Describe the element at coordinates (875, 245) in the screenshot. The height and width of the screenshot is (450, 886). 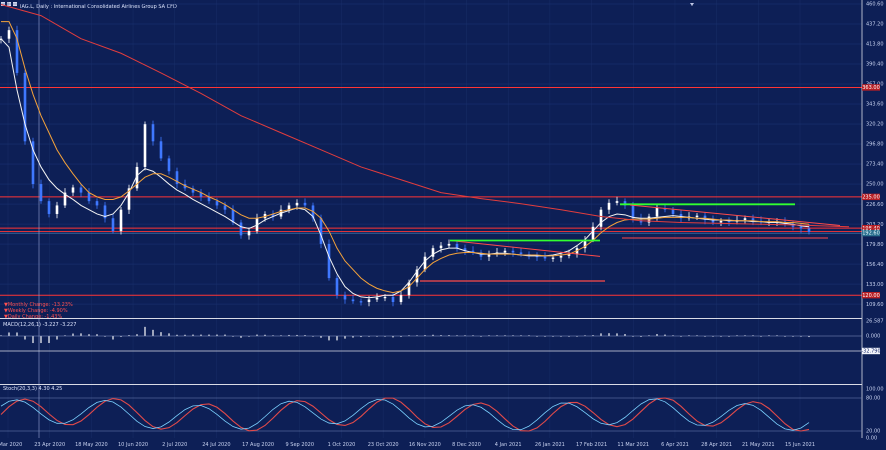
I see `price-tick-label: 179.80` at that location.